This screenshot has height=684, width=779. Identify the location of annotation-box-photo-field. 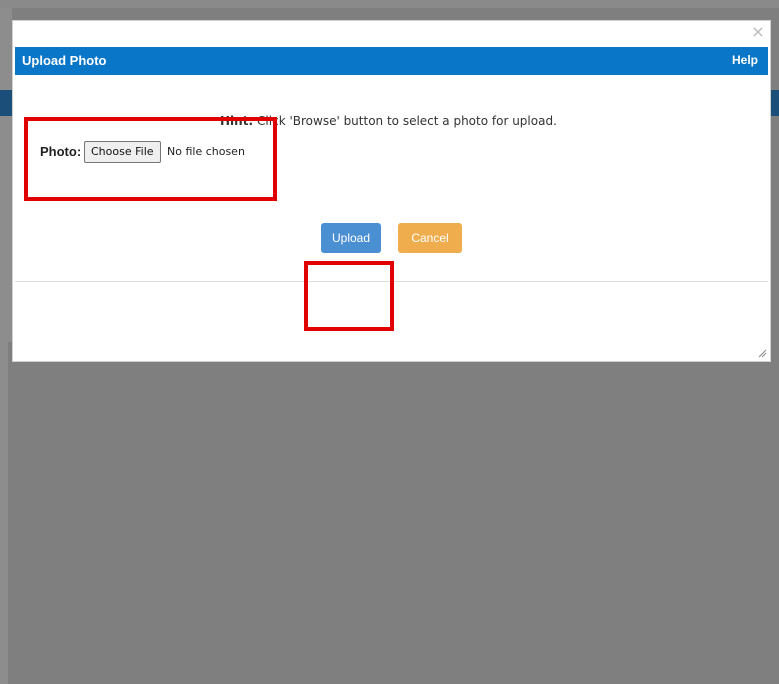
(150, 159).